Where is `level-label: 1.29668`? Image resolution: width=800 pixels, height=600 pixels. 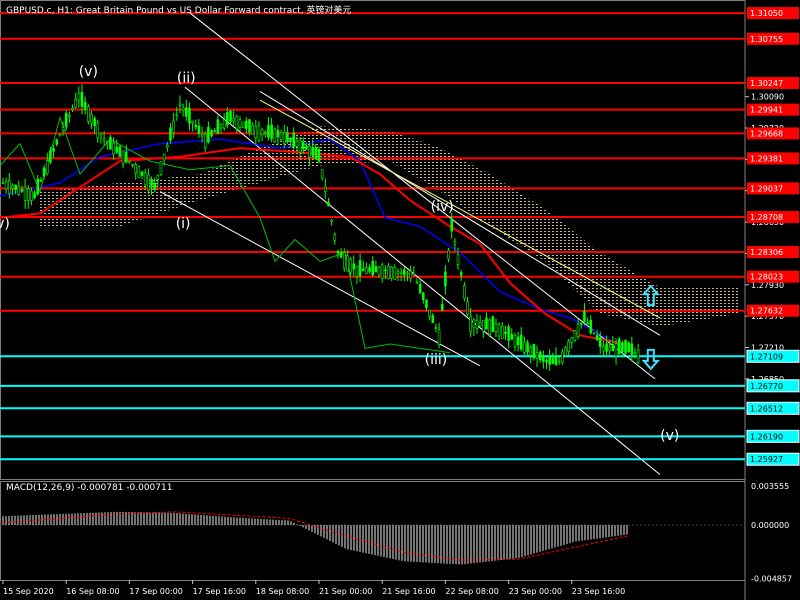 level-label: 1.29668 is located at coordinates (766, 133).